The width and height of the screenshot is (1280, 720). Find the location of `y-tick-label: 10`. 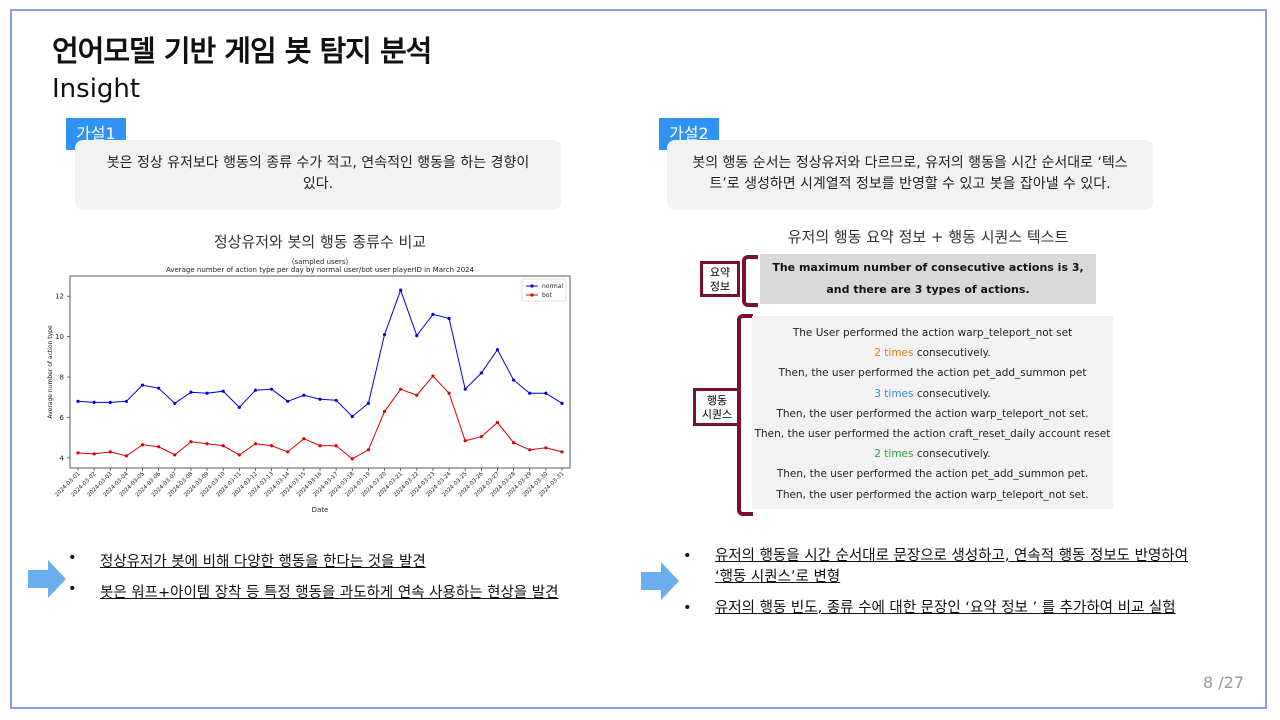

y-tick-label: 10 is located at coordinates (59, 337).